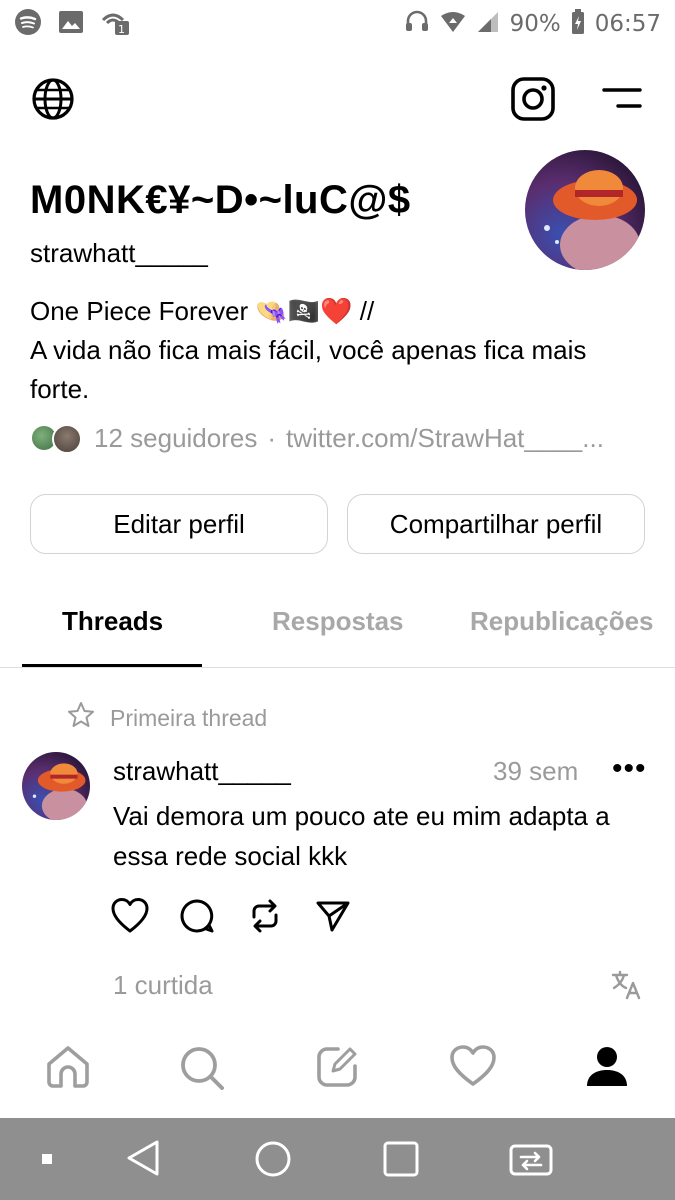  What do you see at coordinates (112, 621) in the screenshot?
I see `tab-threads: Threads` at bounding box center [112, 621].